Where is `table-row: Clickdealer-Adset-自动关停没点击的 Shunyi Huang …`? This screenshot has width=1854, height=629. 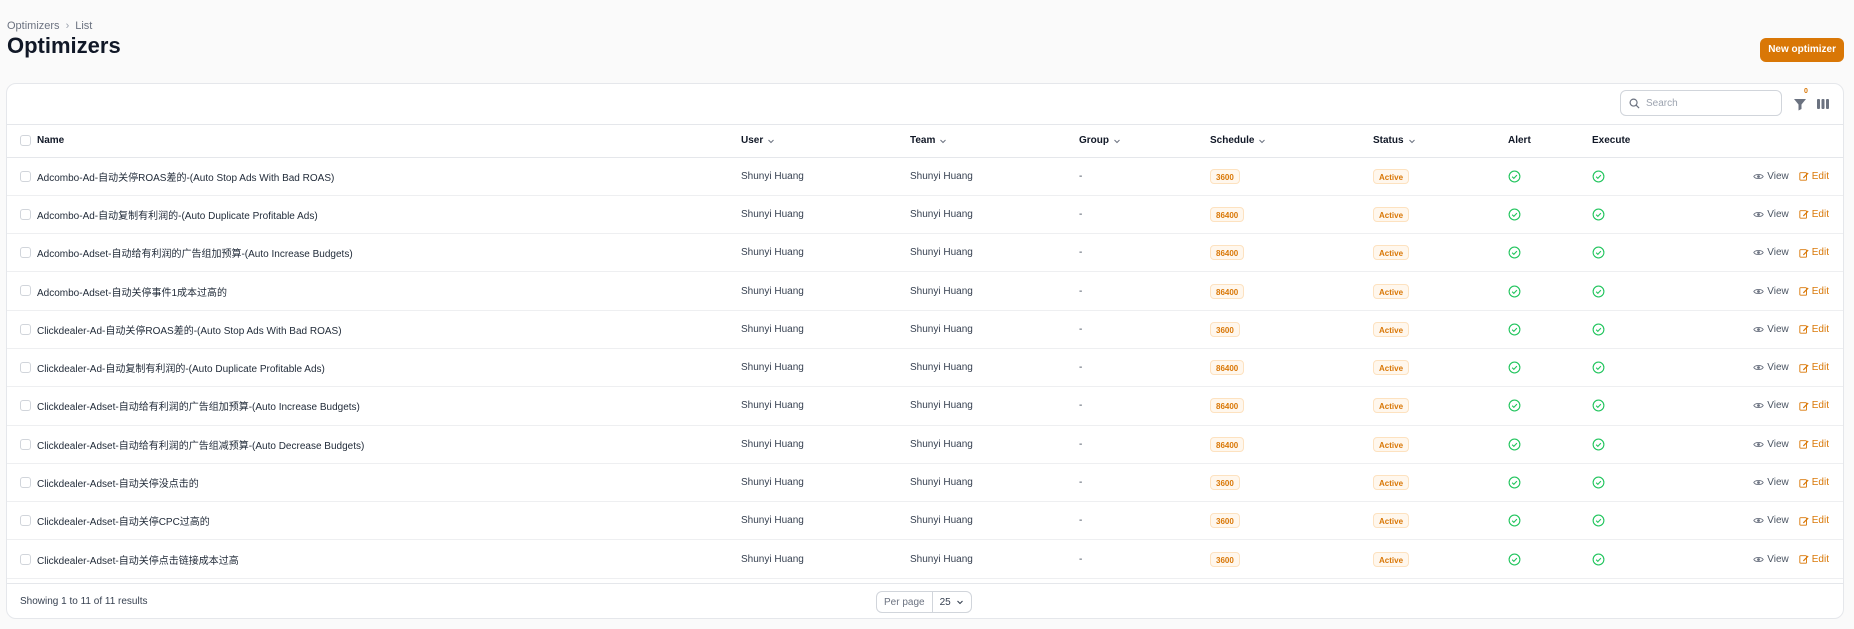 table-row: Clickdealer-Adset-自动关停没点击的 Shunyi Huang … is located at coordinates (925, 482).